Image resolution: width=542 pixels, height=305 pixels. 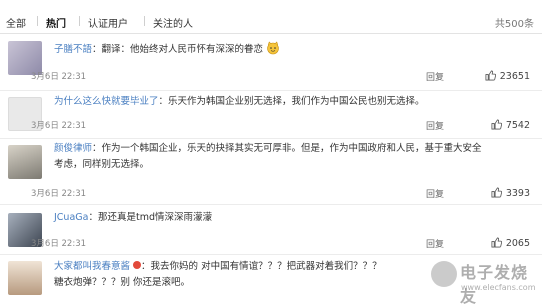 What do you see at coordinates (444, 274) in the screenshot?
I see `elecfans-logo-icon` at bounding box center [444, 274].